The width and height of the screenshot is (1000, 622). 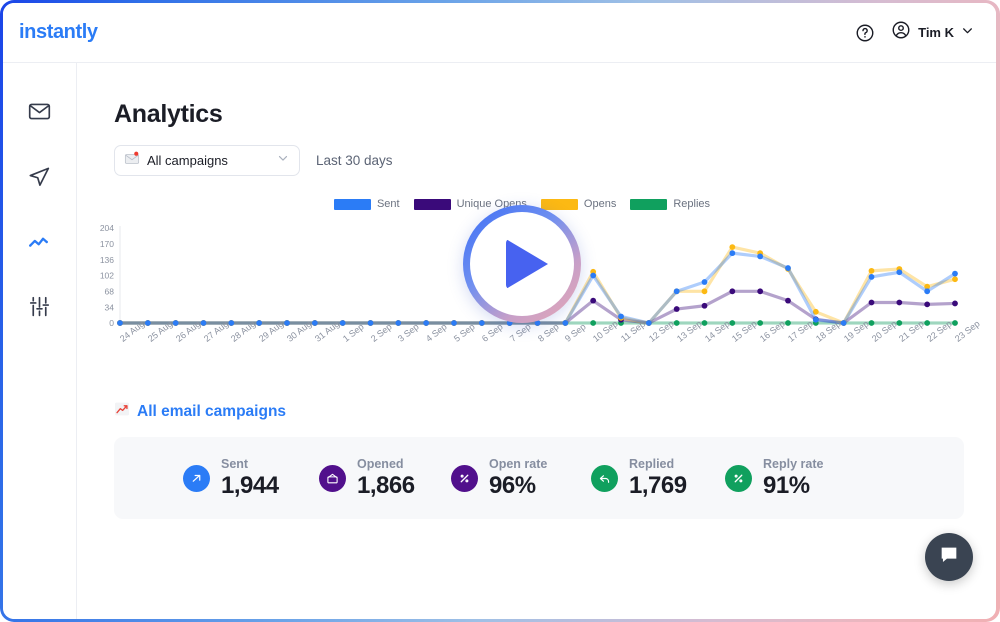 I want to click on envelope-icon, so click(x=39, y=114).